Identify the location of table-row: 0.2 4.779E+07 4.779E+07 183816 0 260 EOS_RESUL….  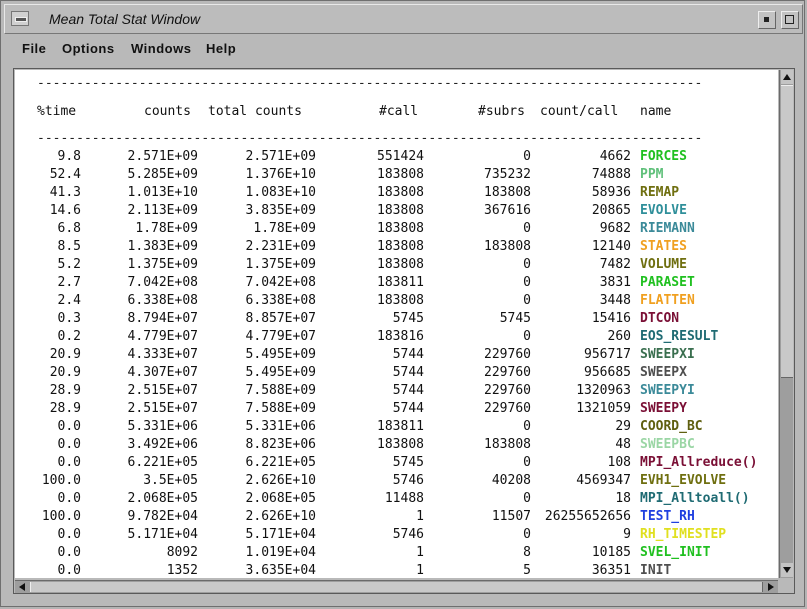
(396, 338).